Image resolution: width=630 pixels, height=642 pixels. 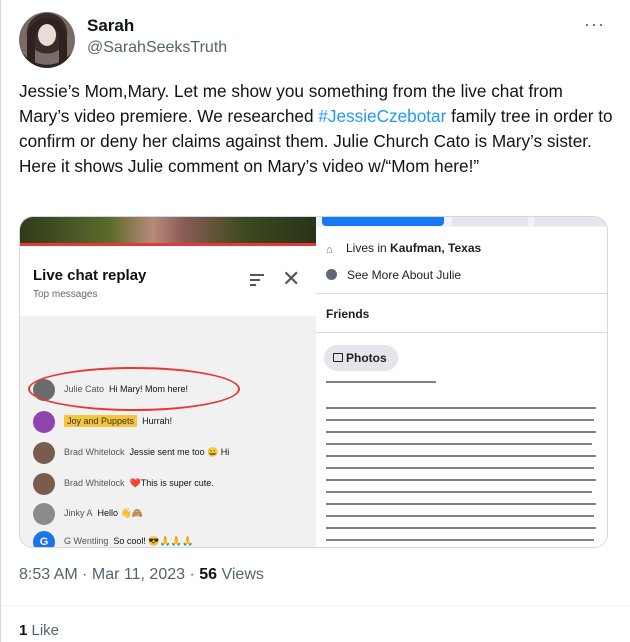 I want to click on chat-text: Hello 👋🙈, so click(x=120, y=513).